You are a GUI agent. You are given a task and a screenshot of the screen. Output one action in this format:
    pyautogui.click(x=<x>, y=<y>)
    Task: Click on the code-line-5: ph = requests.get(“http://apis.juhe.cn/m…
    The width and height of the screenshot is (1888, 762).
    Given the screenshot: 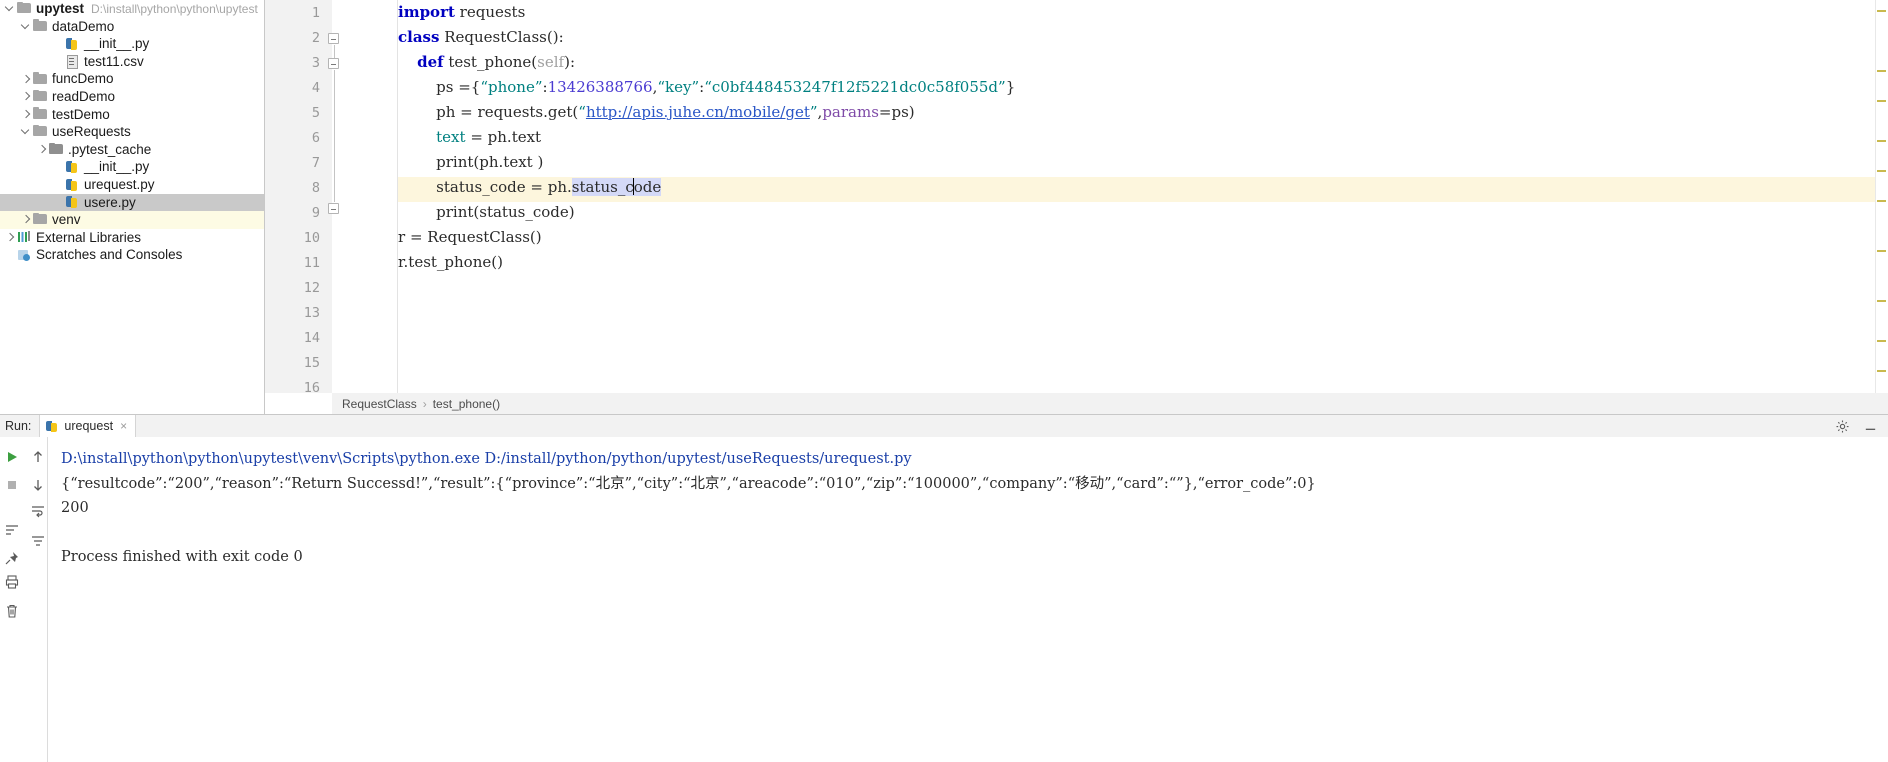 What is the action you would take?
    pyautogui.click(x=656, y=112)
    